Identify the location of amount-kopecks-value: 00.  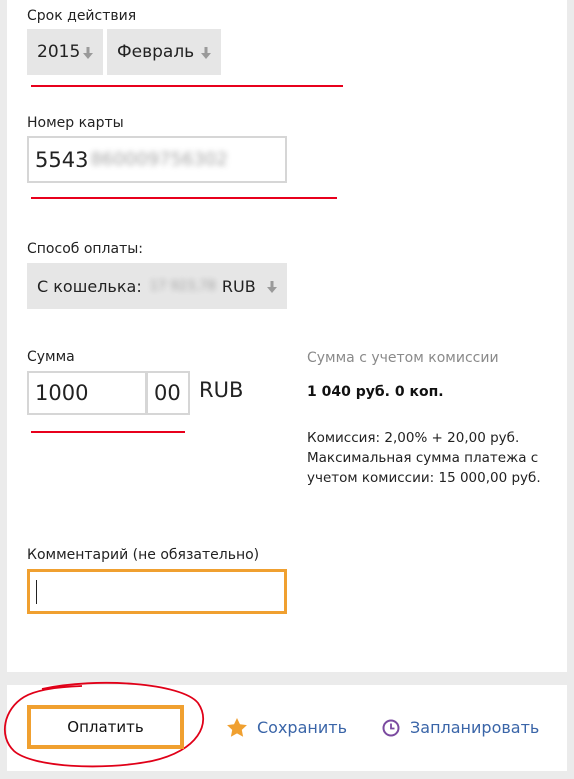
(167, 393).